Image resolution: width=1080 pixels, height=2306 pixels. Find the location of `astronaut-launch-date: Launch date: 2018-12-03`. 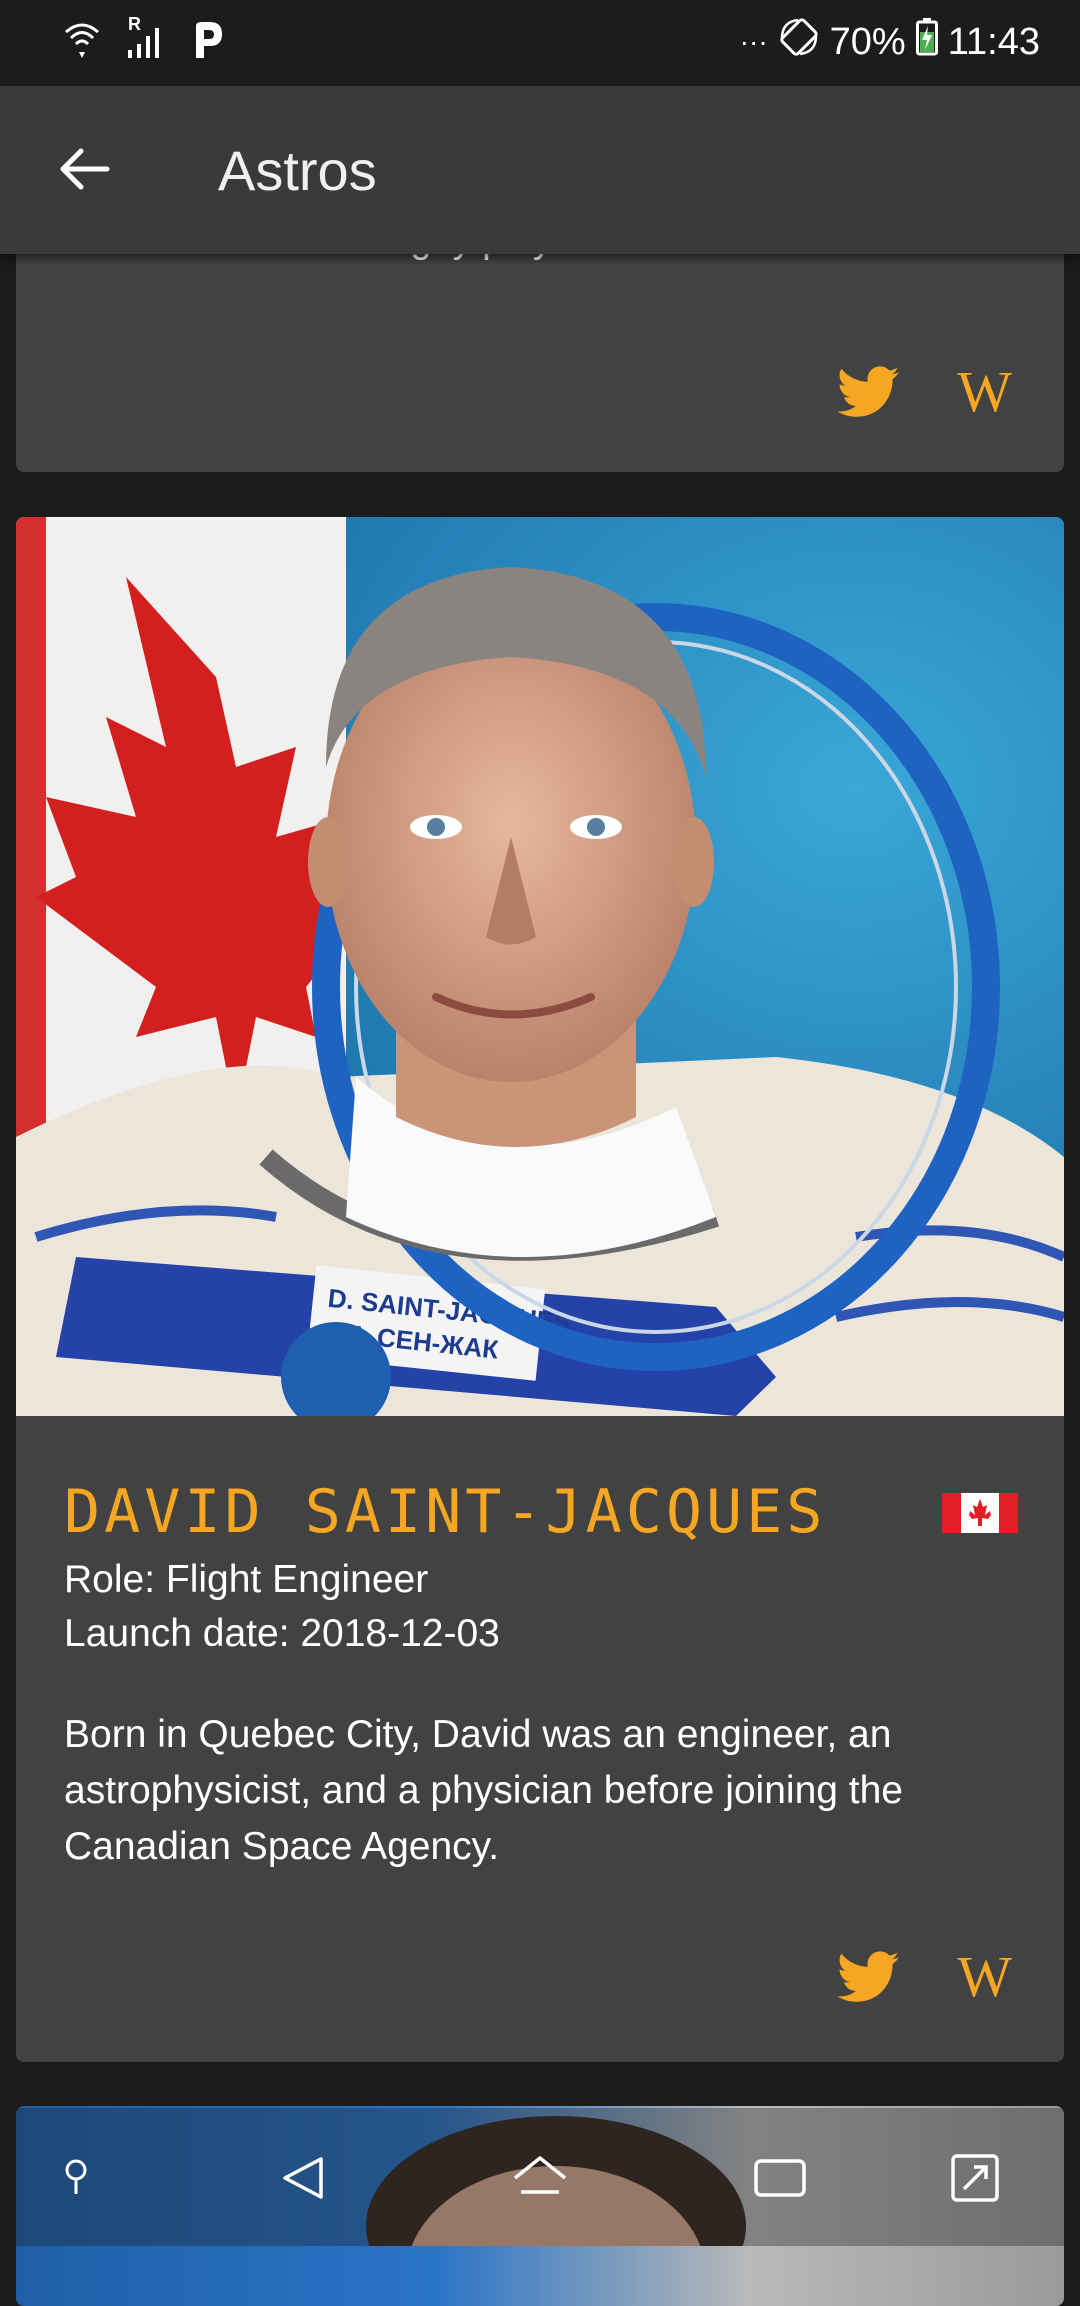

astronaut-launch-date: Launch date: 2018-12-03 is located at coordinates (282, 1633).